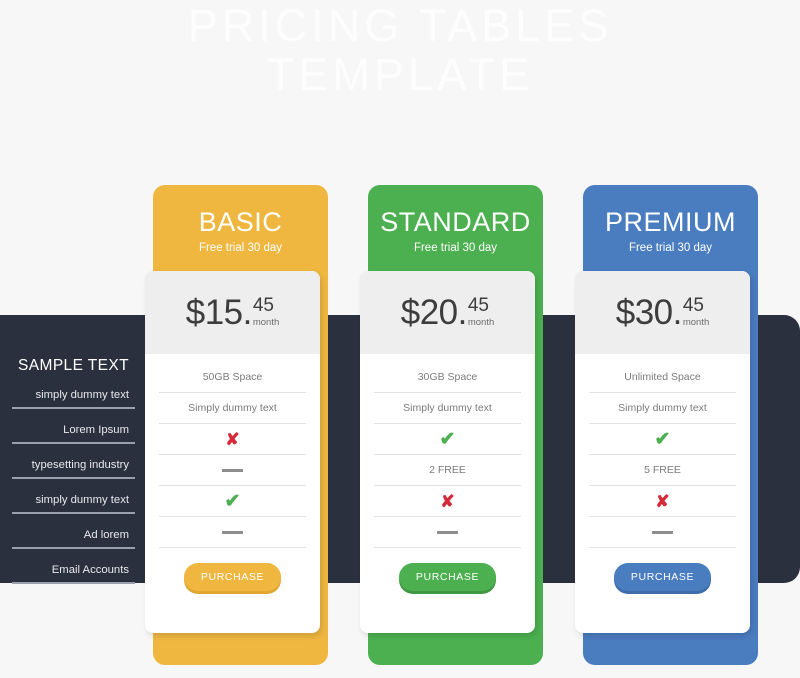  I want to click on page-title-line-2: TEMPLATE, so click(400, 74).